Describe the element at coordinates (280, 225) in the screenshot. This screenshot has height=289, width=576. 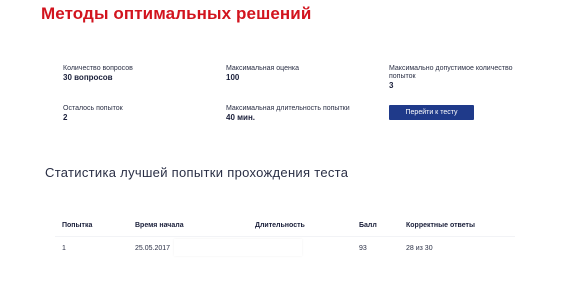
I see `col-header-duration: Длительность` at that location.